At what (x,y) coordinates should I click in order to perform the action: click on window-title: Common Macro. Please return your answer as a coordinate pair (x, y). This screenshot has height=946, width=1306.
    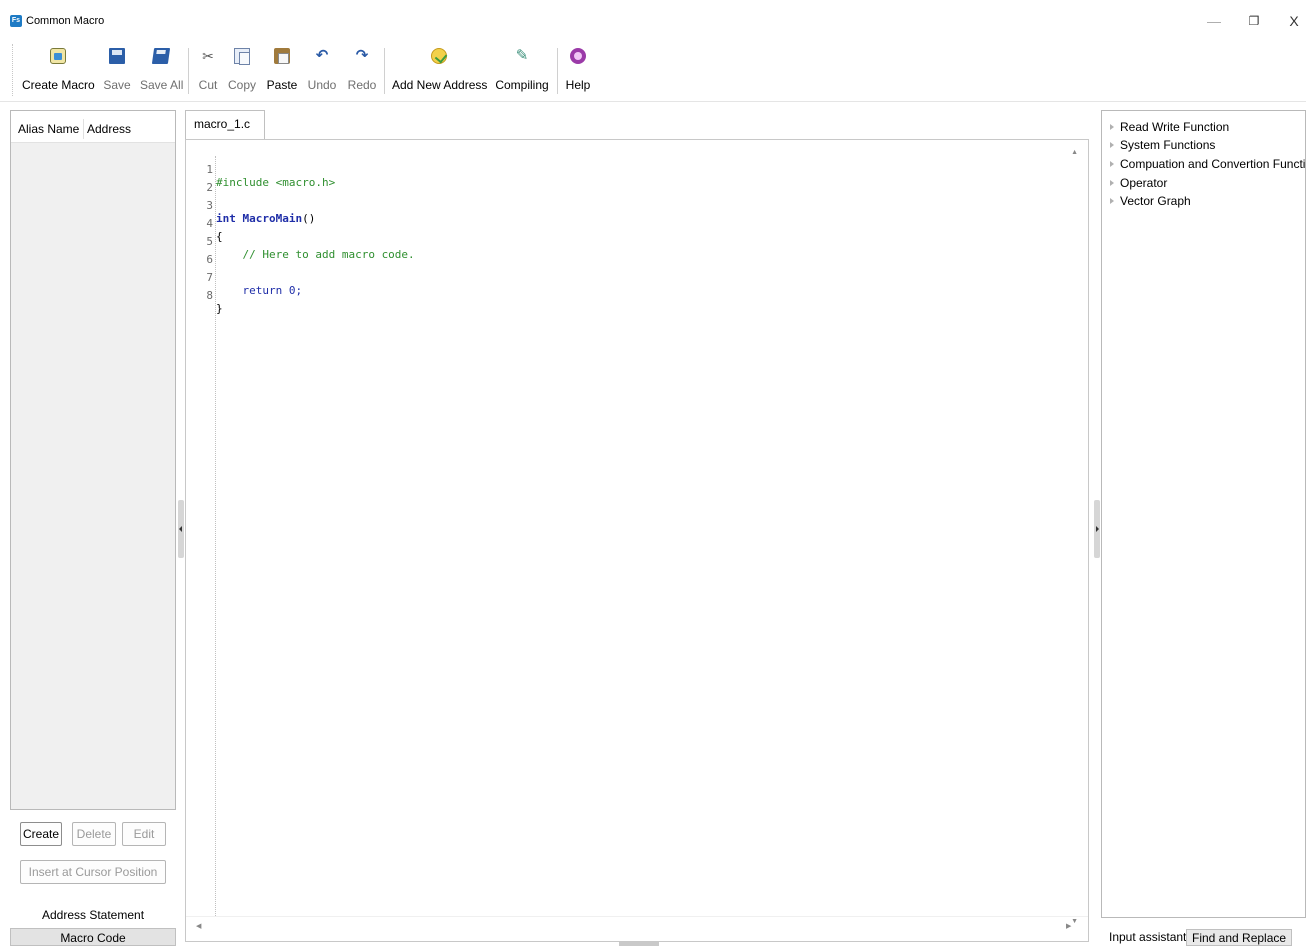
    Looking at the image, I should click on (65, 21).